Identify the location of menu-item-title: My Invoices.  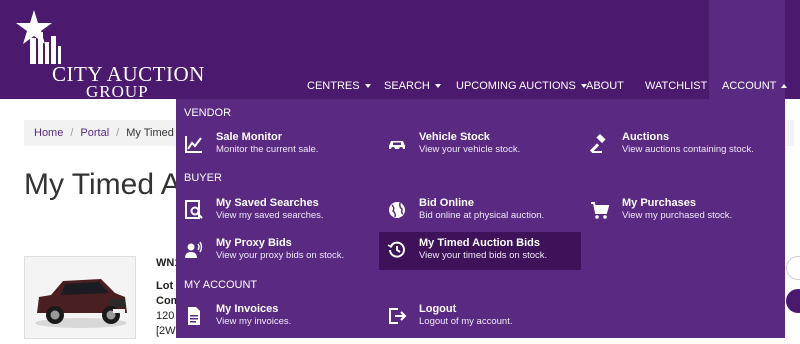
(247, 309).